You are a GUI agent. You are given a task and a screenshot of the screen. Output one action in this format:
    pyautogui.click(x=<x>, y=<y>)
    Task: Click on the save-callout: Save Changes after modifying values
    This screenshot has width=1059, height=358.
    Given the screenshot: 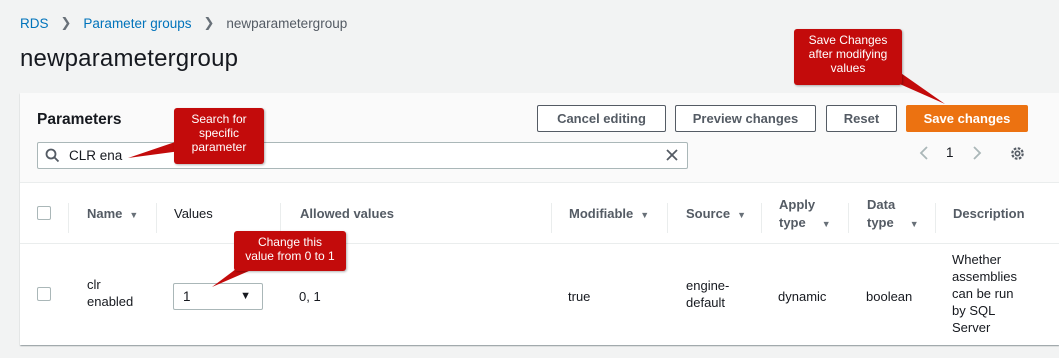 What is the action you would take?
    pyautogui.click(x=848, y=57)
    